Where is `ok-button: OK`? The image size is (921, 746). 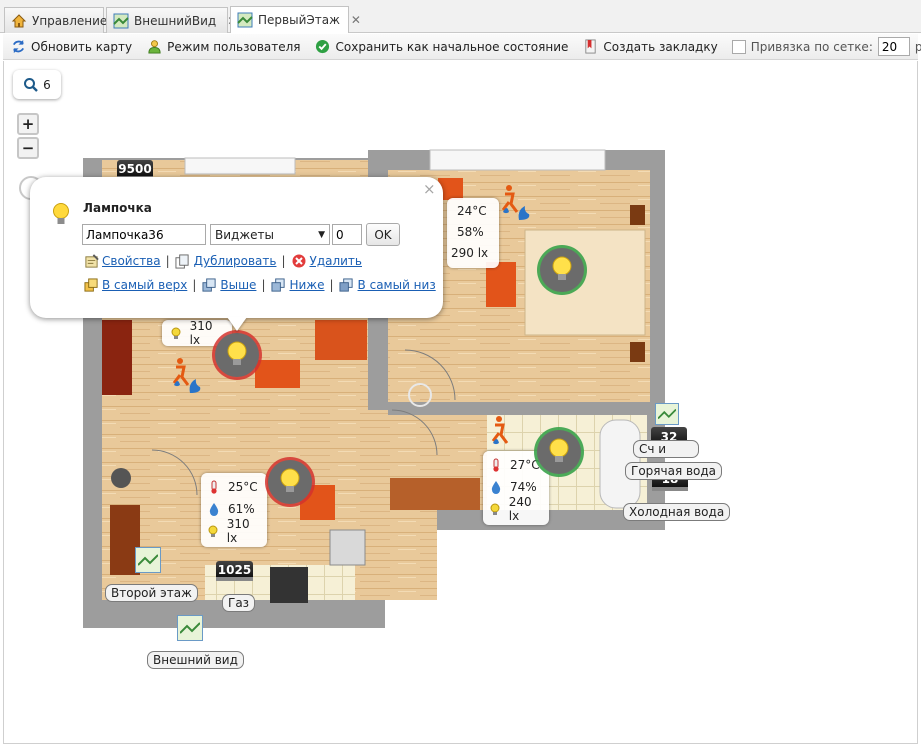
ok-button: OK is located at coordinates (383, 234).